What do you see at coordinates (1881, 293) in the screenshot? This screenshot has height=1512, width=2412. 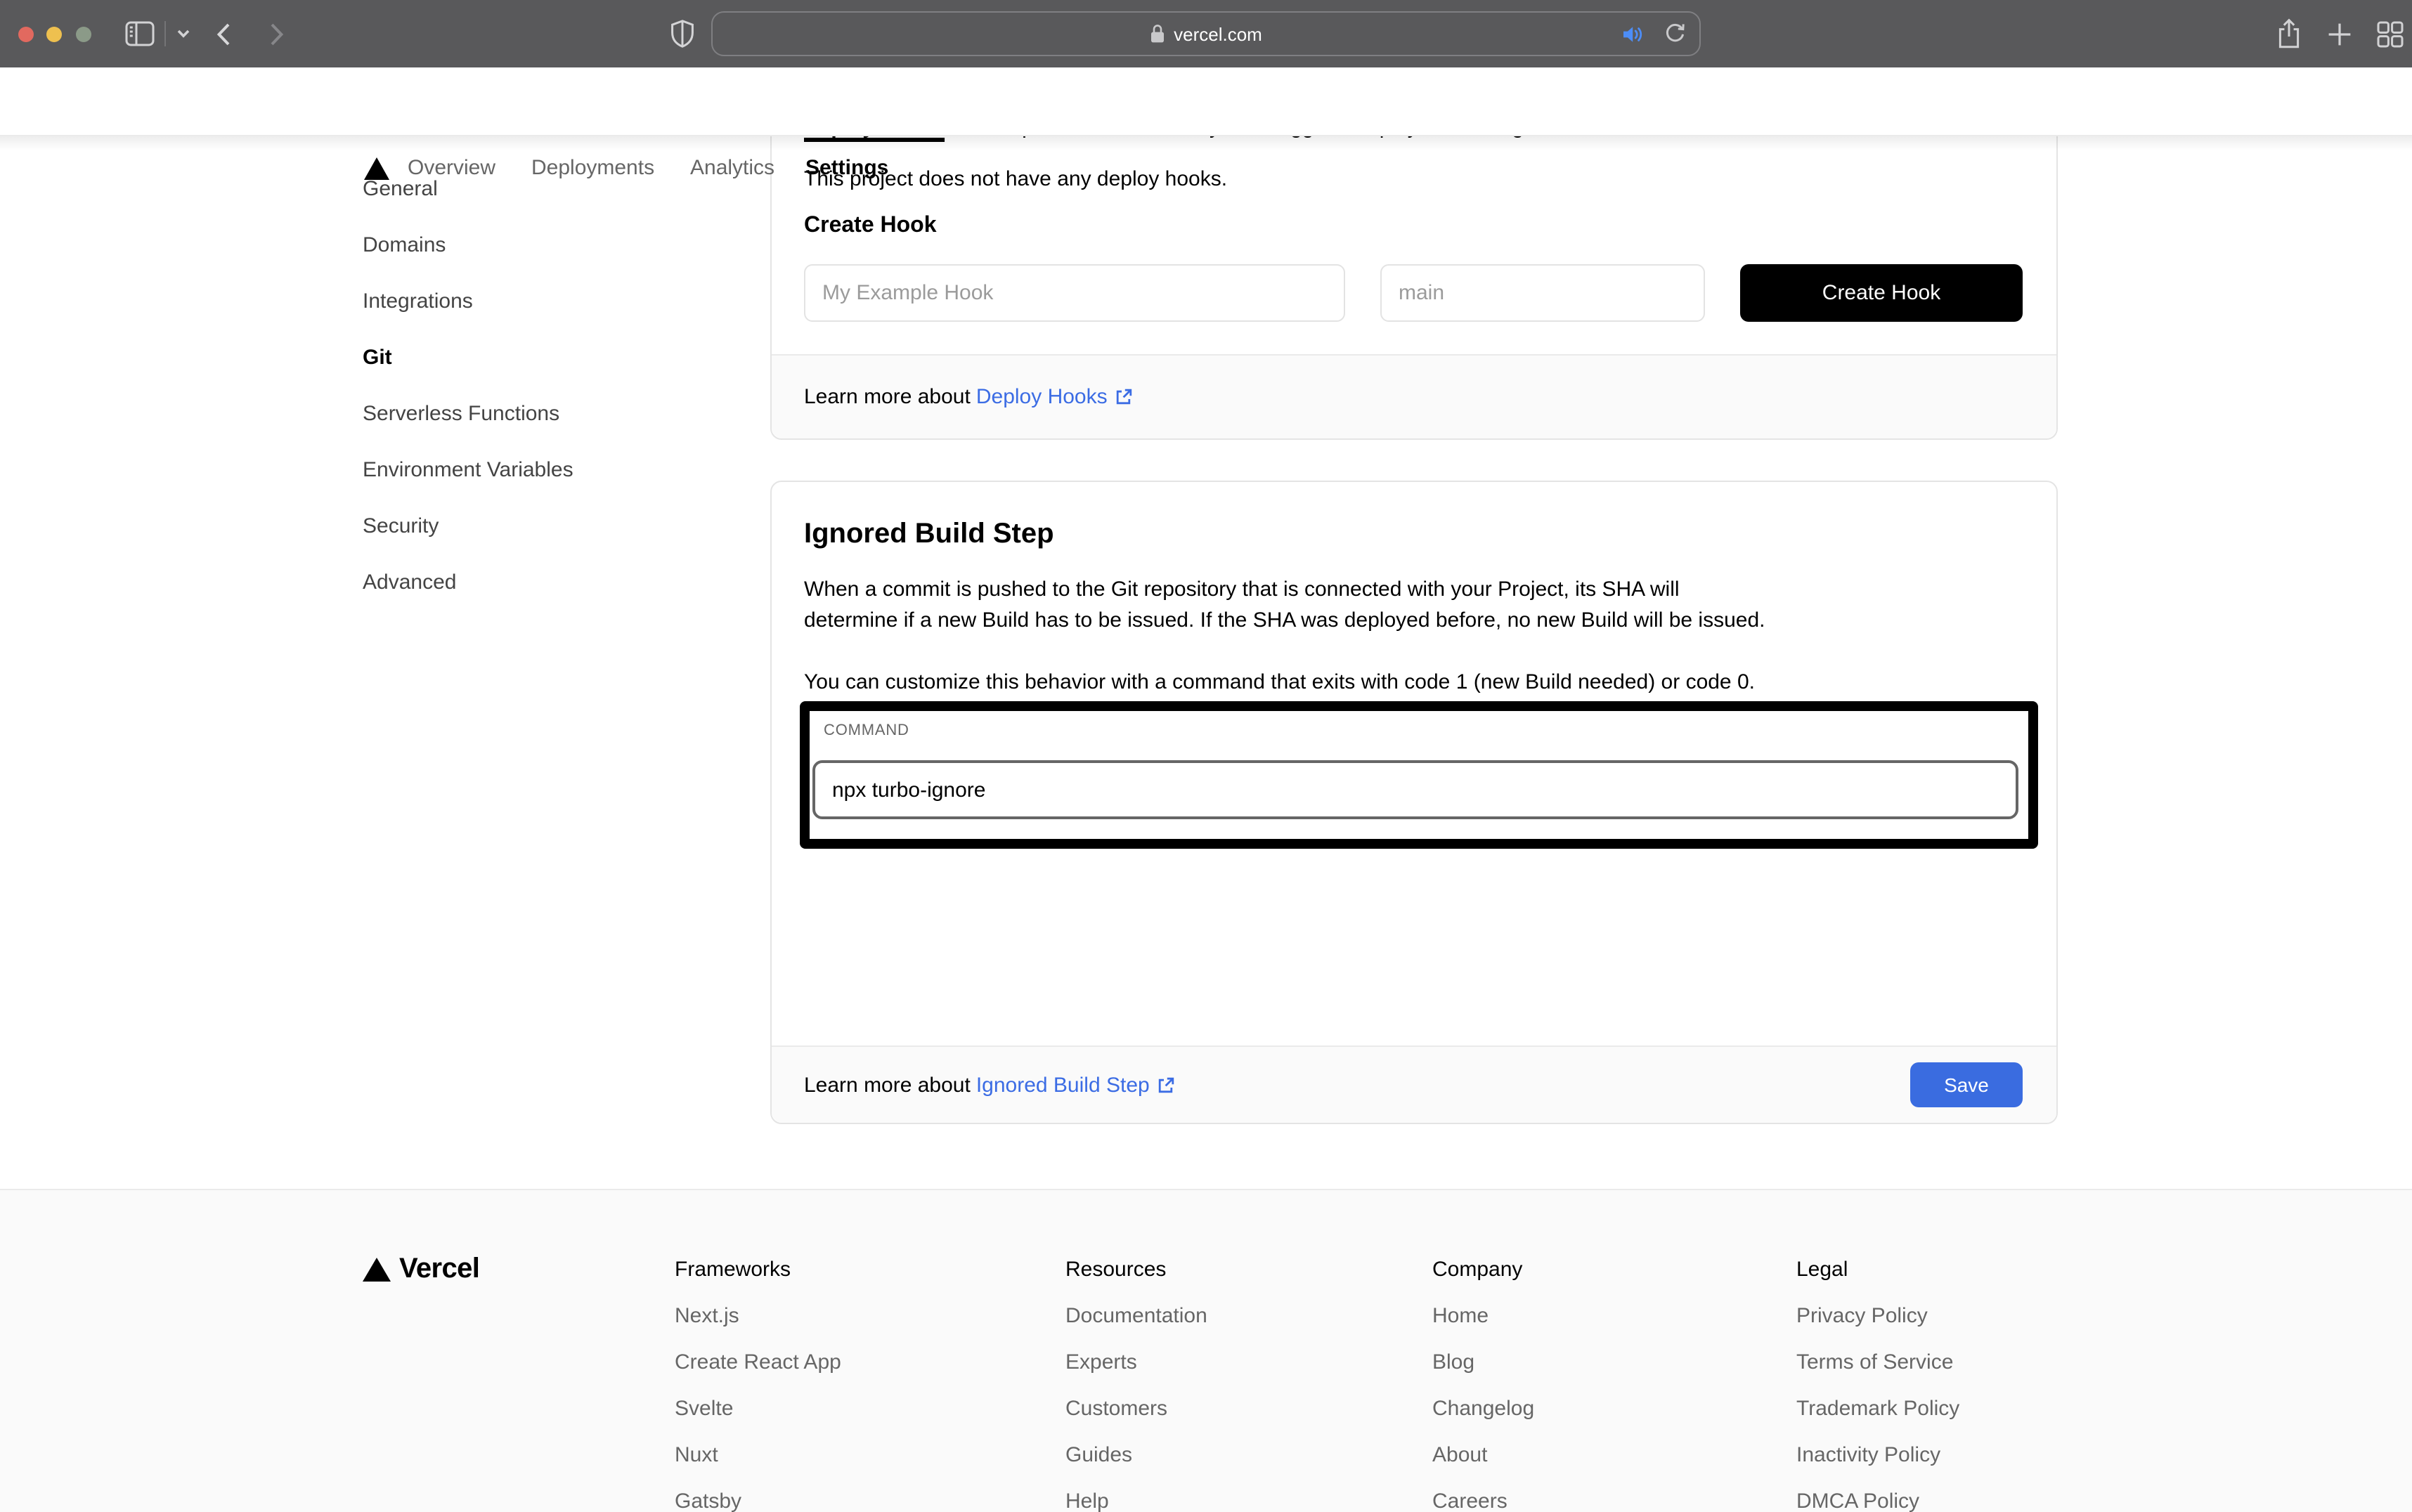 I see `create-hook-button: Create Hook` at bounding box center [1881, 293].